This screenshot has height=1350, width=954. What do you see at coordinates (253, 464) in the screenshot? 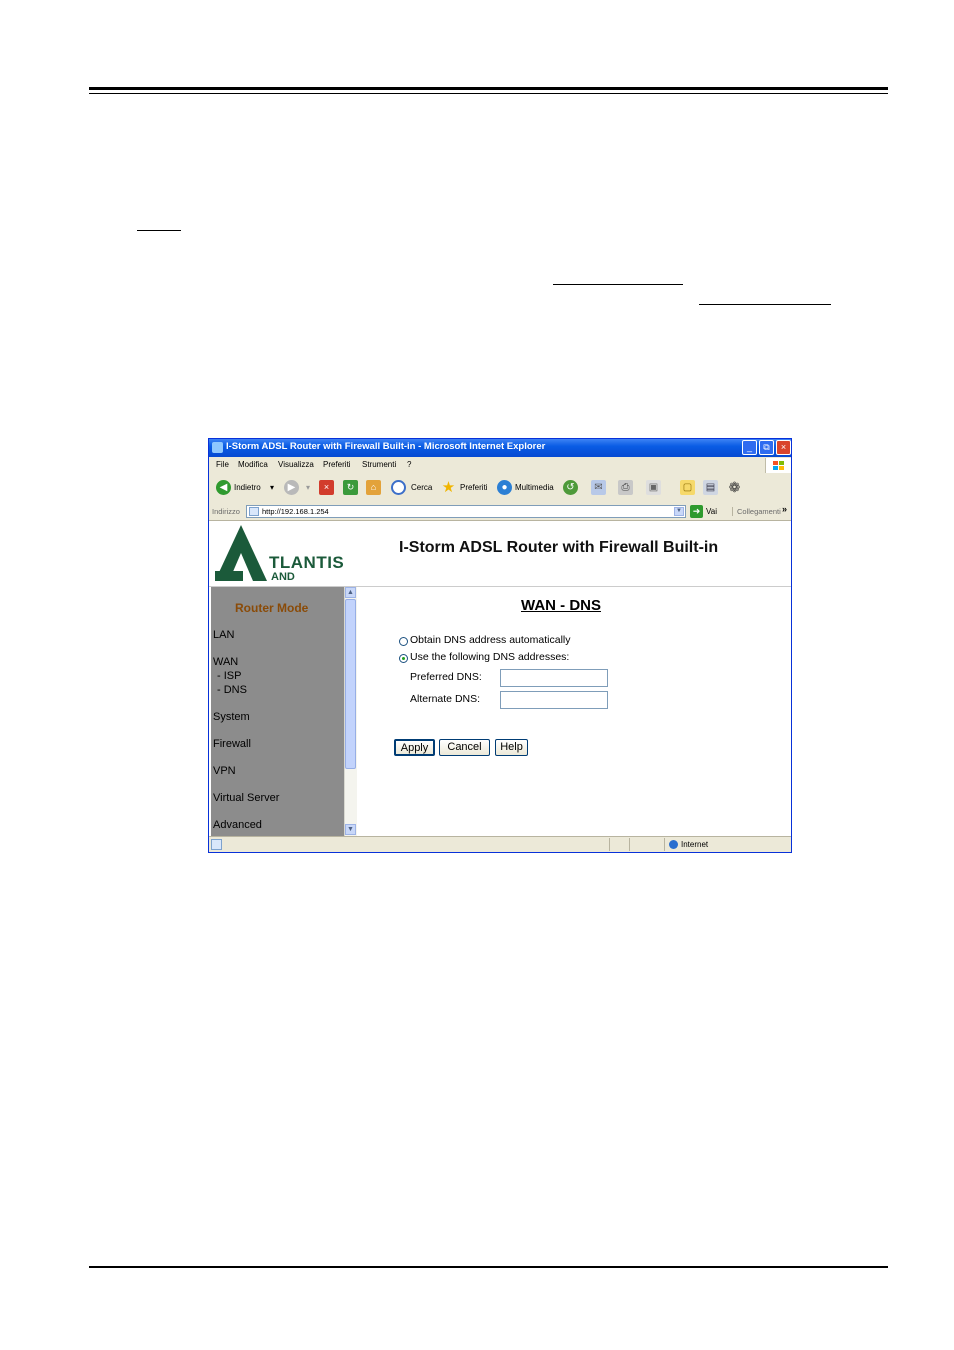
I see `menu-edit: Modifica` at bounding box center [253, 464].